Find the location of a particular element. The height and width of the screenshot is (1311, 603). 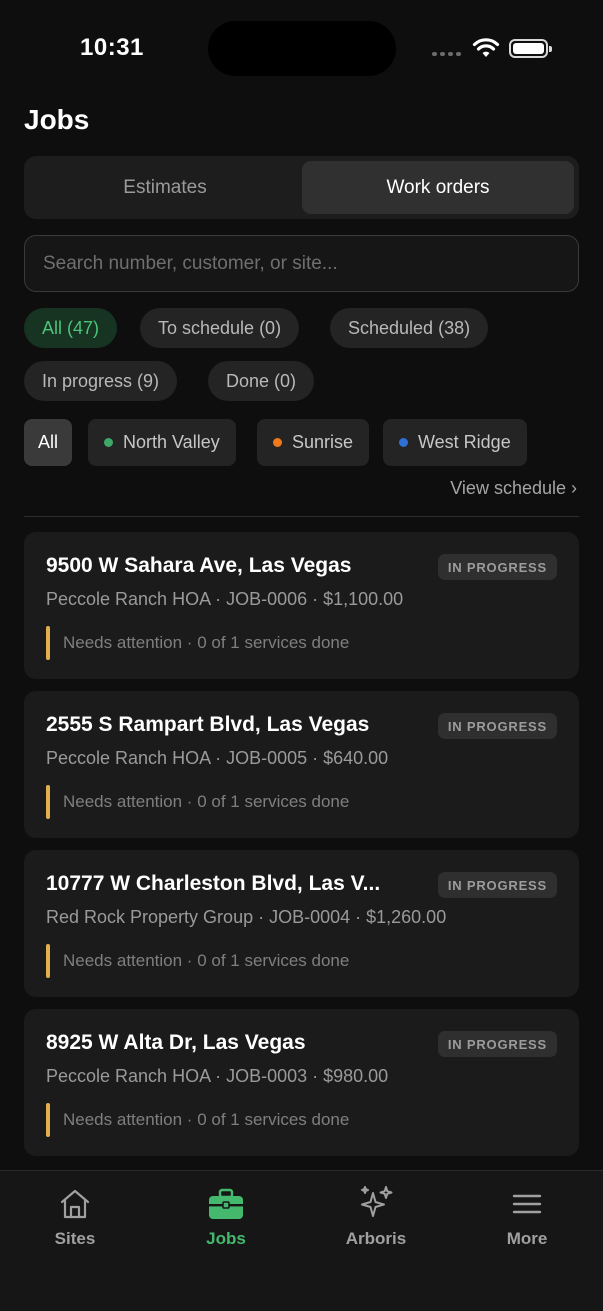

job-address: 2555 S Rampart Blvd, Las Vegas is located at coordinates (208, 724).